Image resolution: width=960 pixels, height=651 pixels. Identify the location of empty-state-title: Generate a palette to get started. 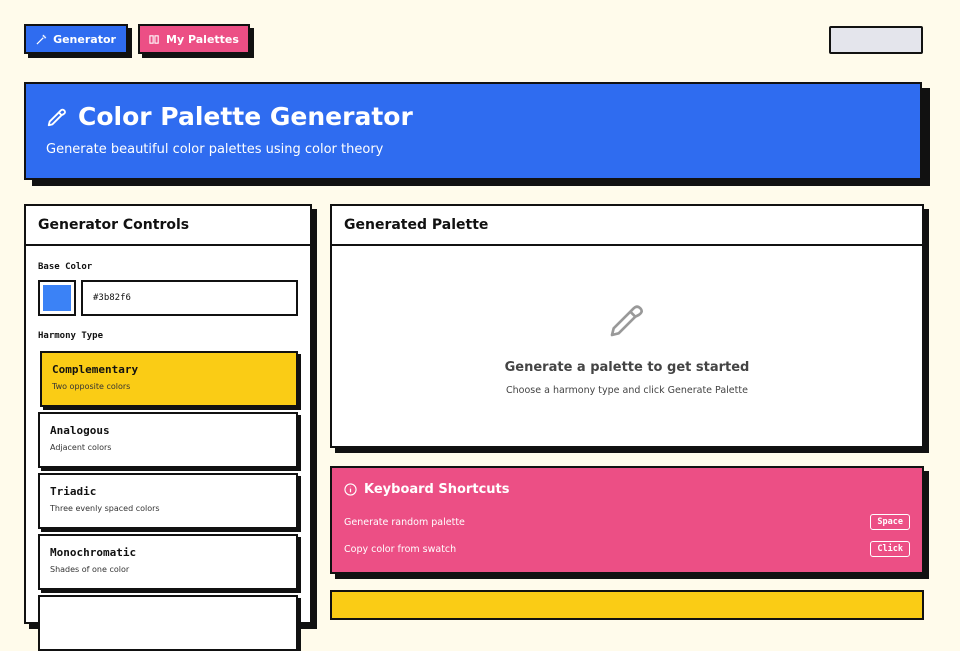
(627, 367).